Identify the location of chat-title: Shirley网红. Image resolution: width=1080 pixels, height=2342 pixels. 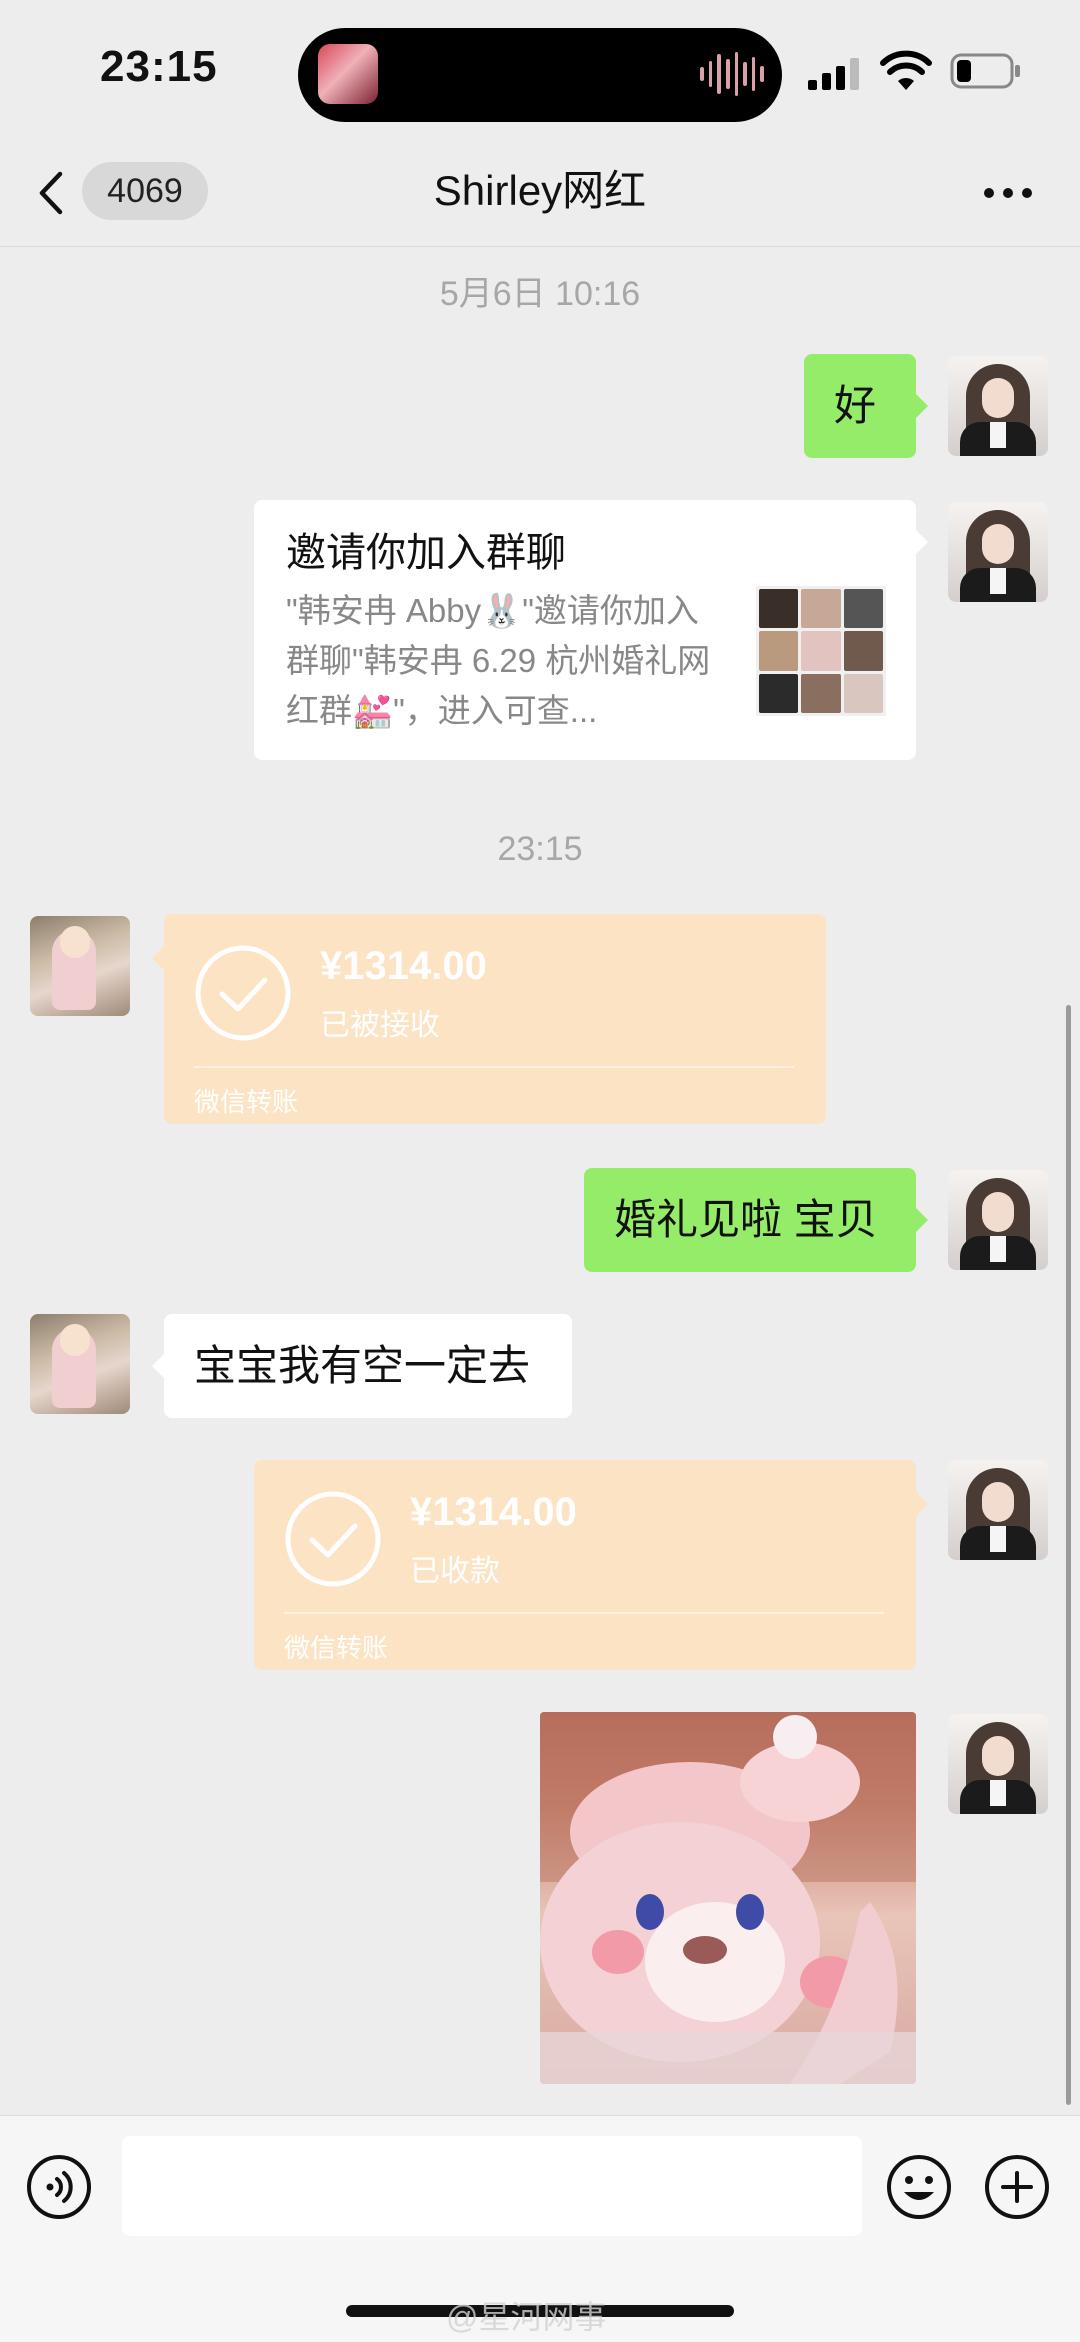
(540, 190).